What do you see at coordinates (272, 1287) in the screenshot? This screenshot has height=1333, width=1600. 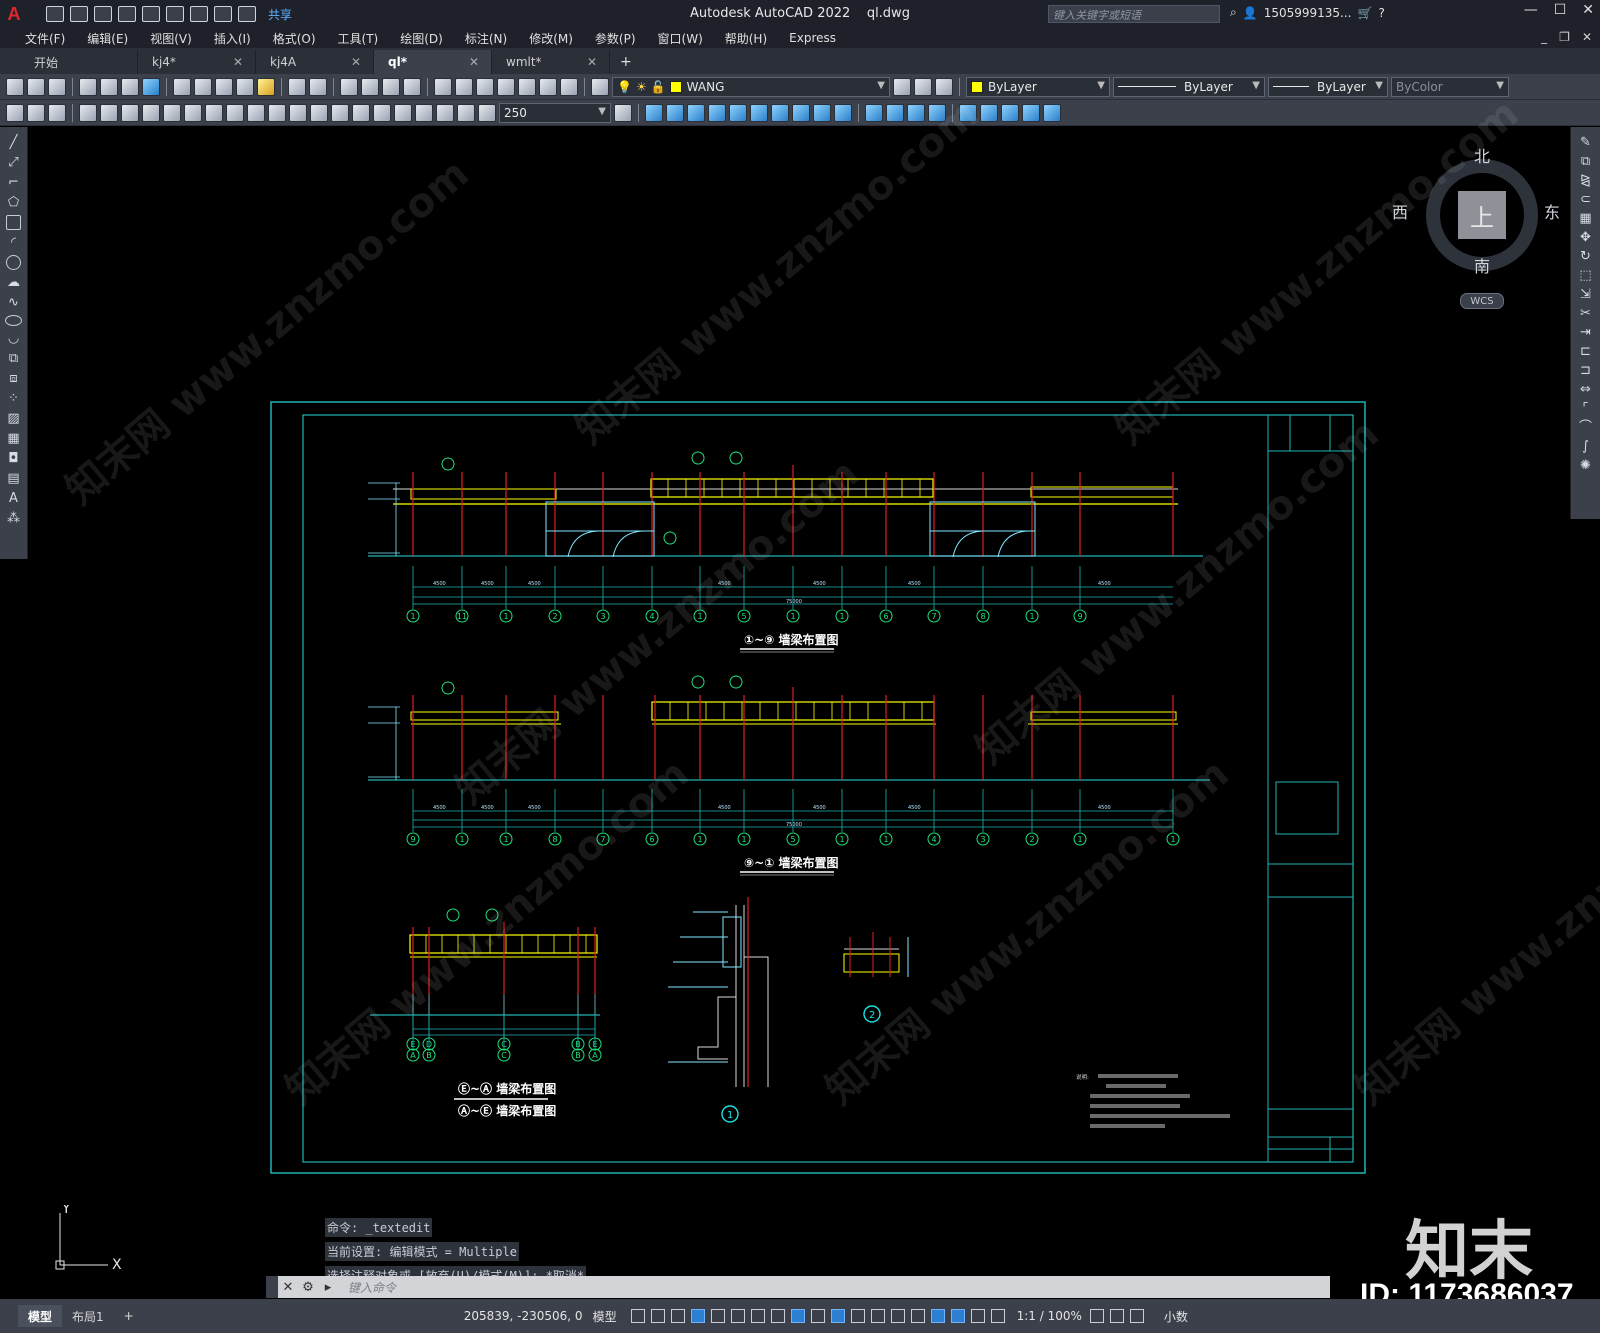 I see `command-line-grip` at bounding box center [272, 1287].